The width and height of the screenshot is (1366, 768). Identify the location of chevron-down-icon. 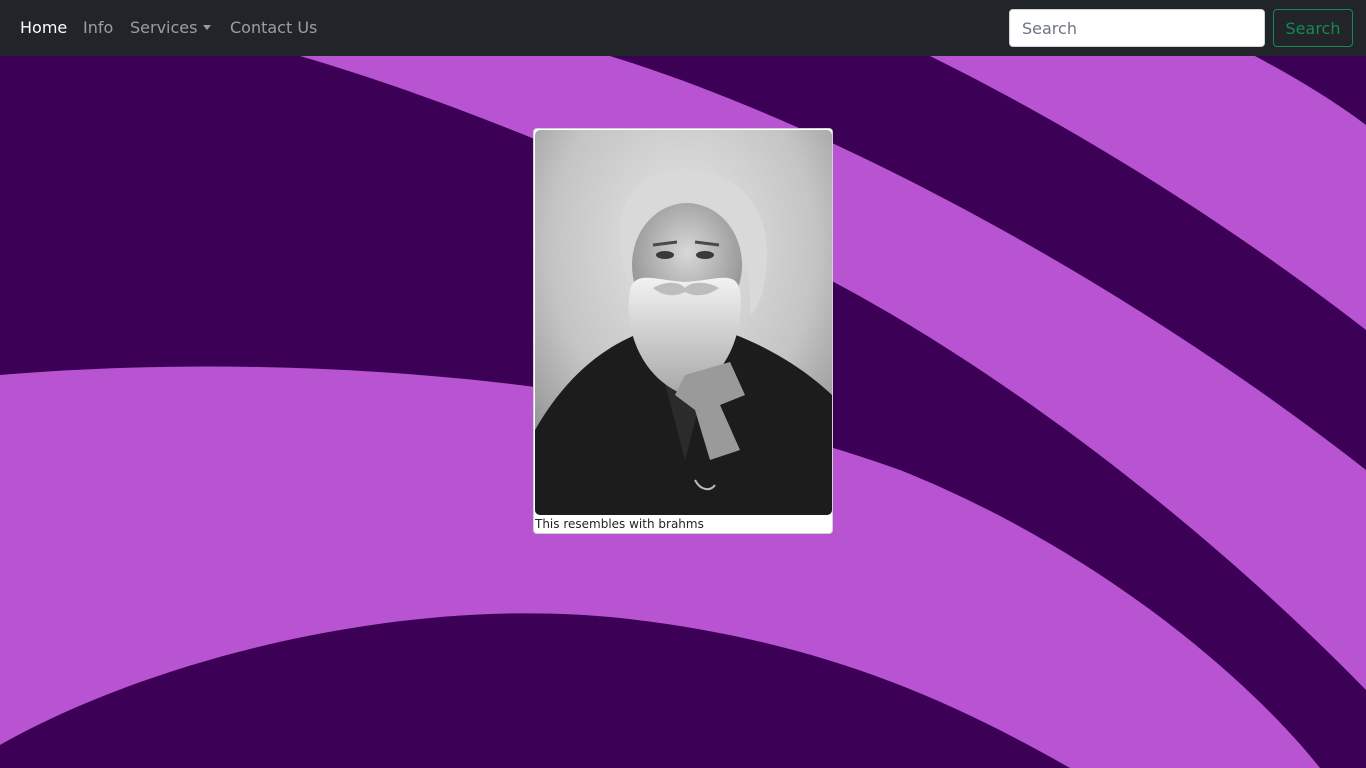
(207, 27).